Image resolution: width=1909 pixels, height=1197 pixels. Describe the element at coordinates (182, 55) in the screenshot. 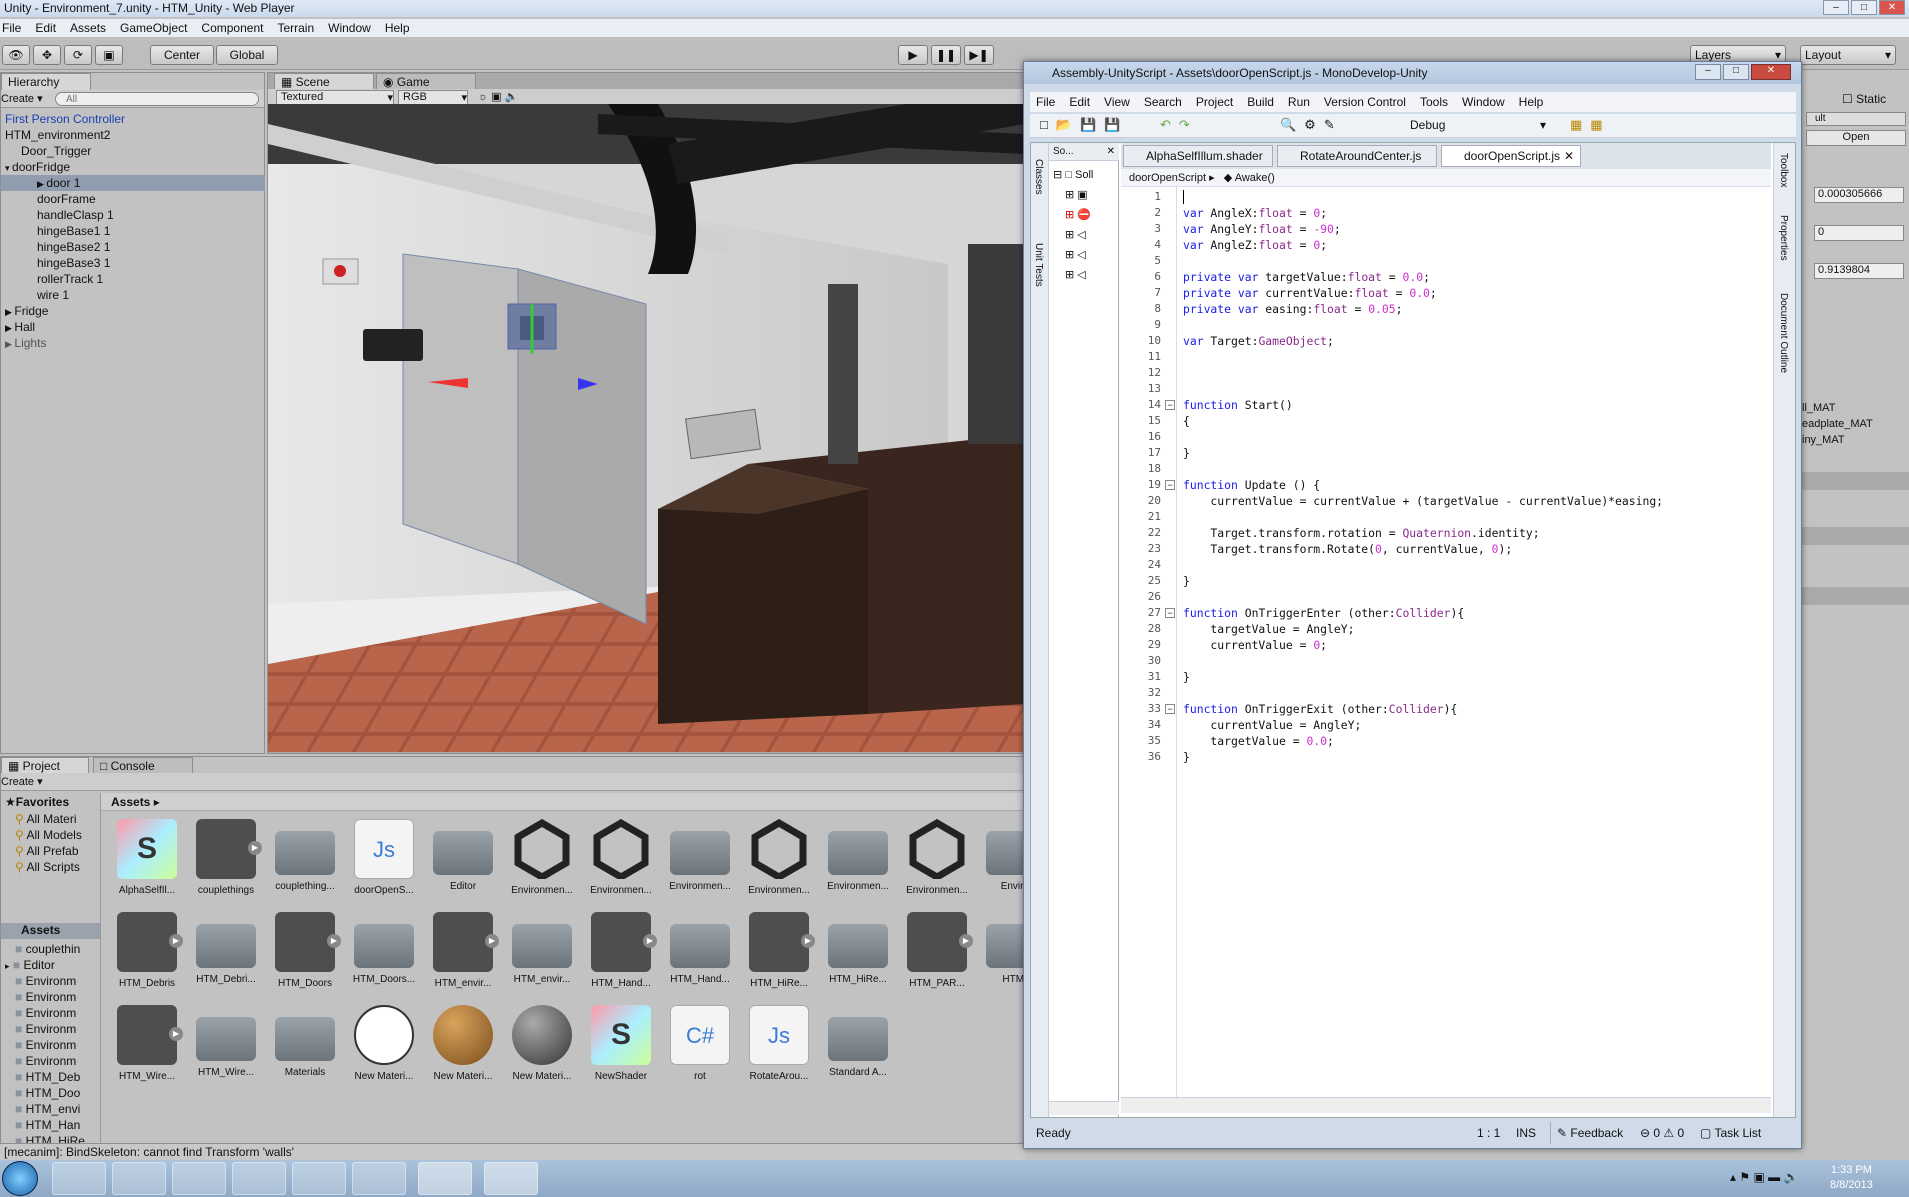

I see `pivot-center-button: Center` at that location.